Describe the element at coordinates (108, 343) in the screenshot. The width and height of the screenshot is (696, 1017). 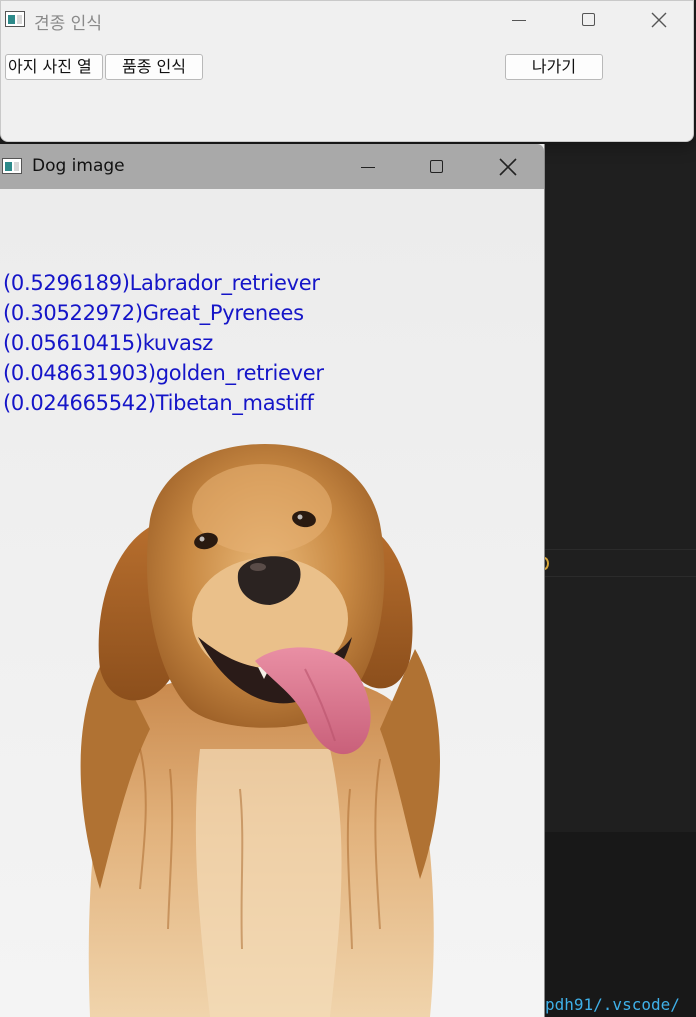
I see `prediction-line: (0.05610415)kuvasz` at that location.